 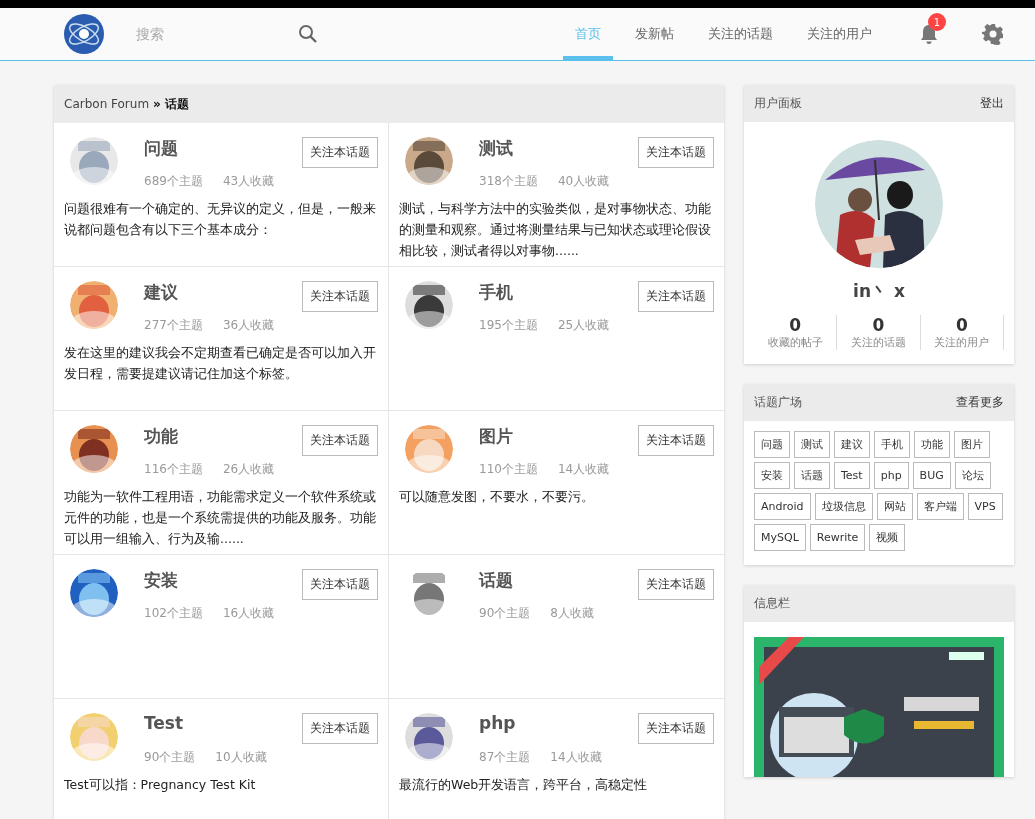 What do you see at coordinates (993, 34) in the screenshot?
I see `settings-icon` at bounding box center [993, 34].